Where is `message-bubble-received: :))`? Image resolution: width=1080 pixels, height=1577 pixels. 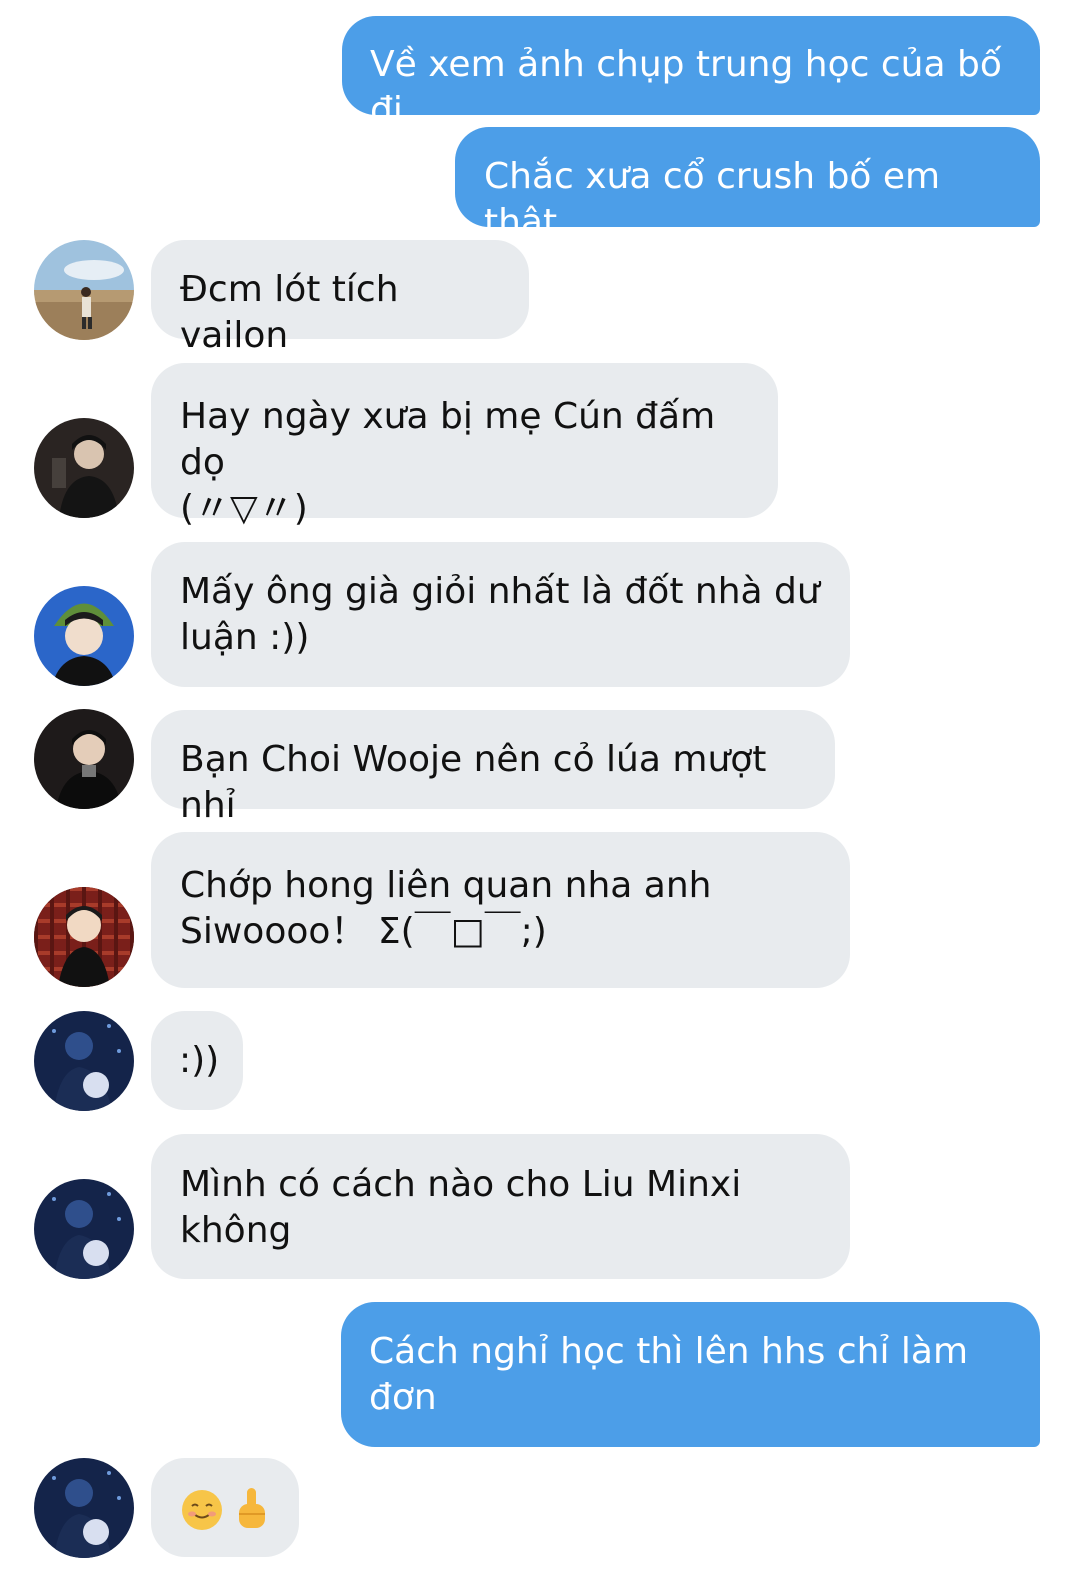
message-bubble-received: :)) is located at coordinates (197, 1060).